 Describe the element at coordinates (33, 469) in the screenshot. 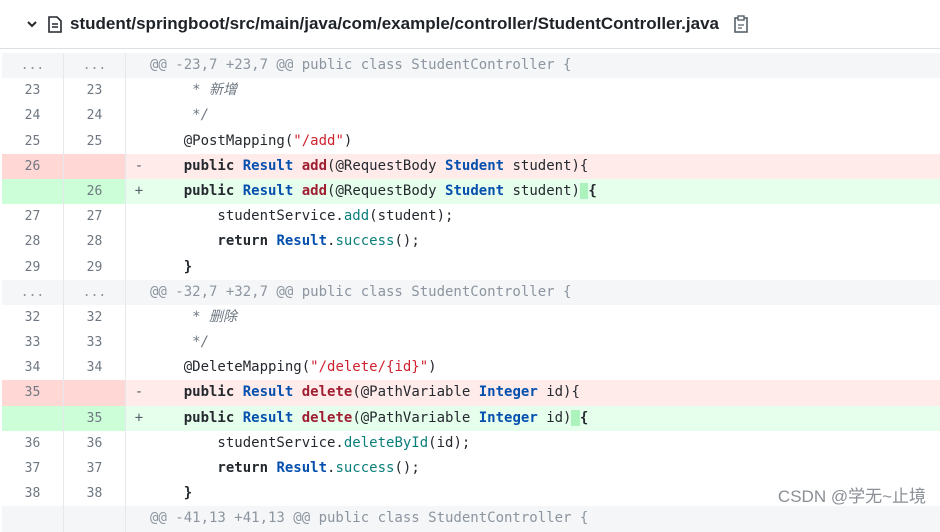

I see `old-line-number: 37` at that location.